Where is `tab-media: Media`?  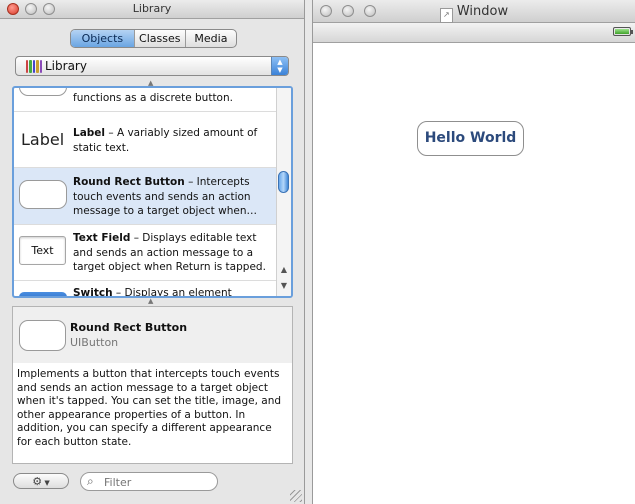 tab-media: Media is located at coordinates (210, 38).